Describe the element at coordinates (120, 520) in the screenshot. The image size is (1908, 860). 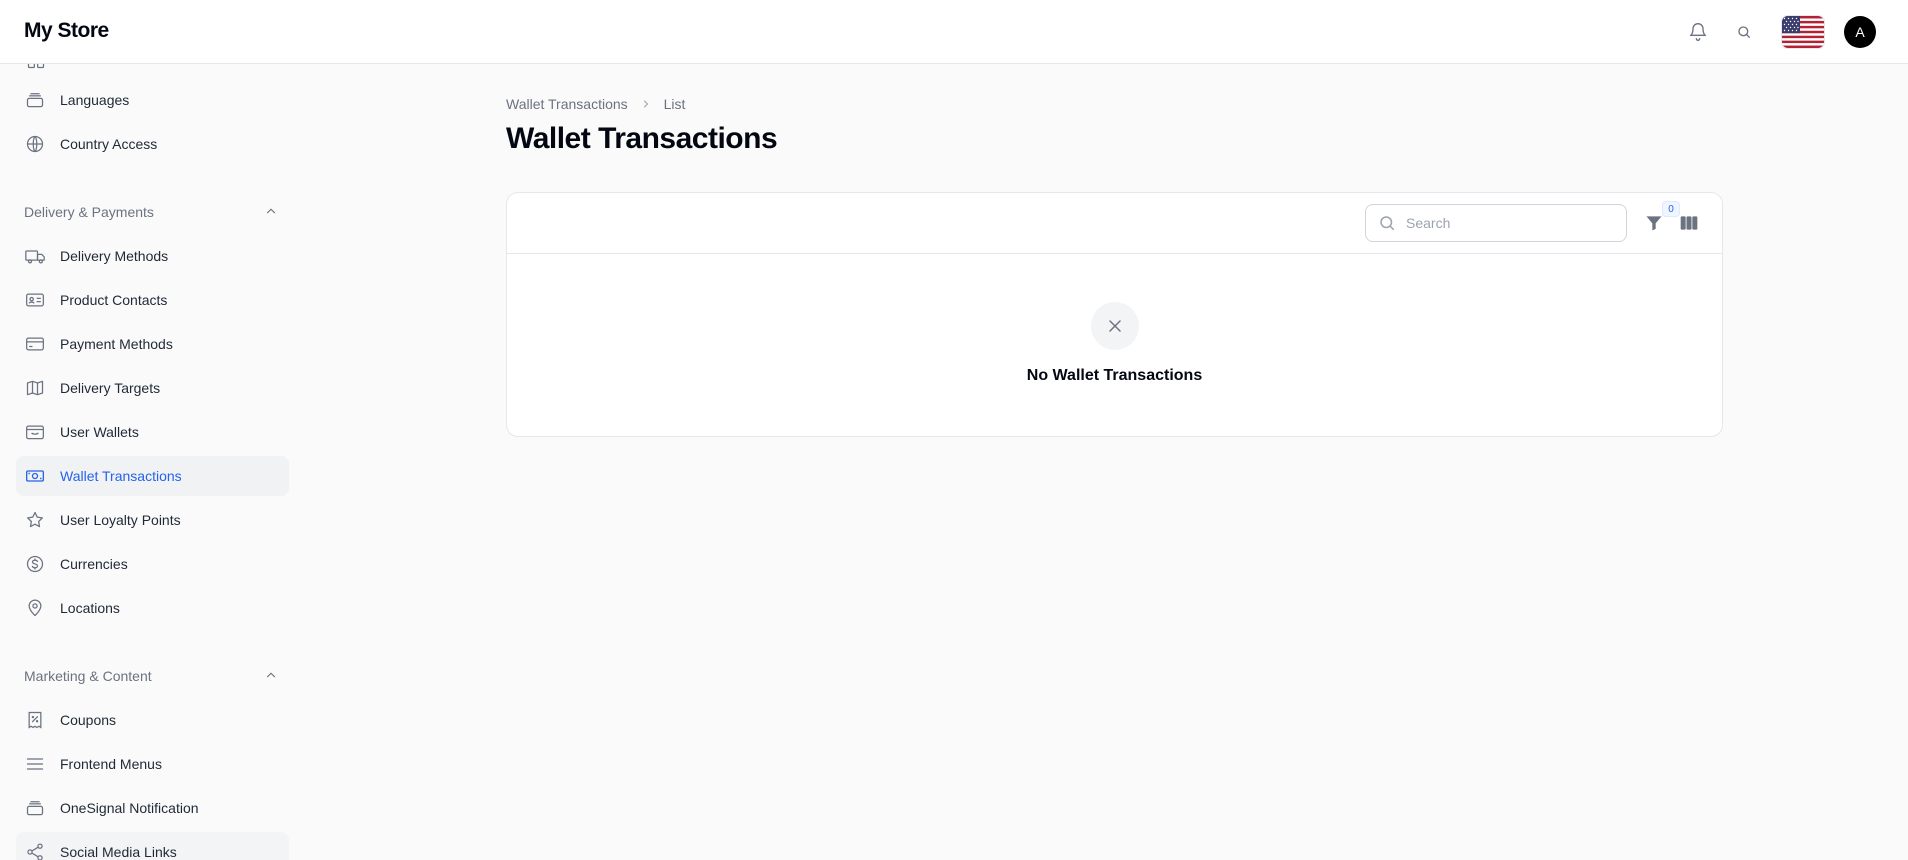
I see `sidebar-item-label: User Loyalty Points` at that location.